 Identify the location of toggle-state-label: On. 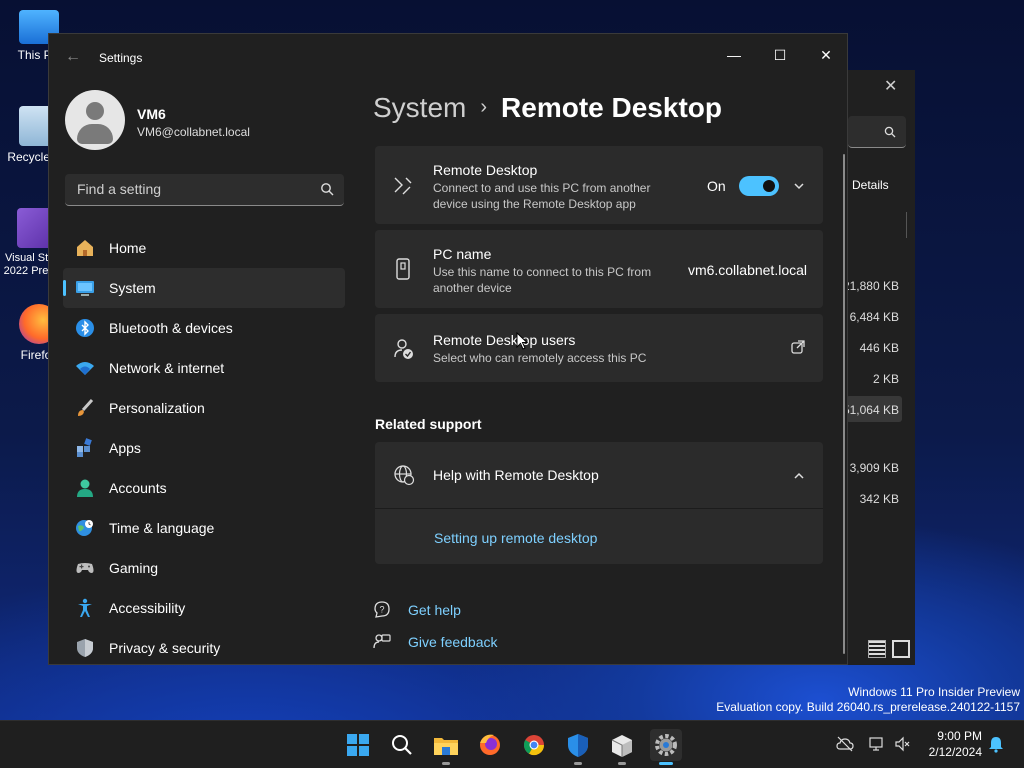
(716, 186).